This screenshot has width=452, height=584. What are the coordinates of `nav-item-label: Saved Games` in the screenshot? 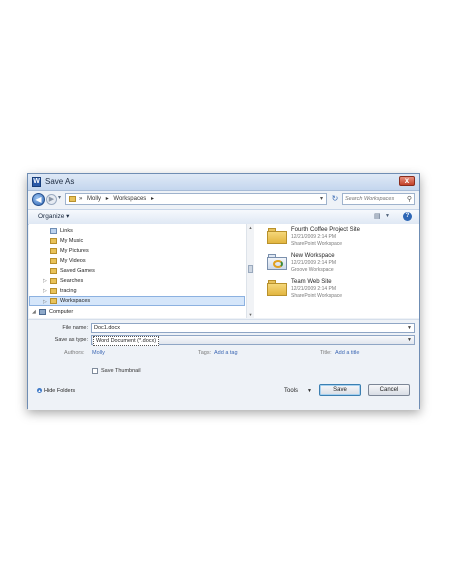 It's located at (77, 271).